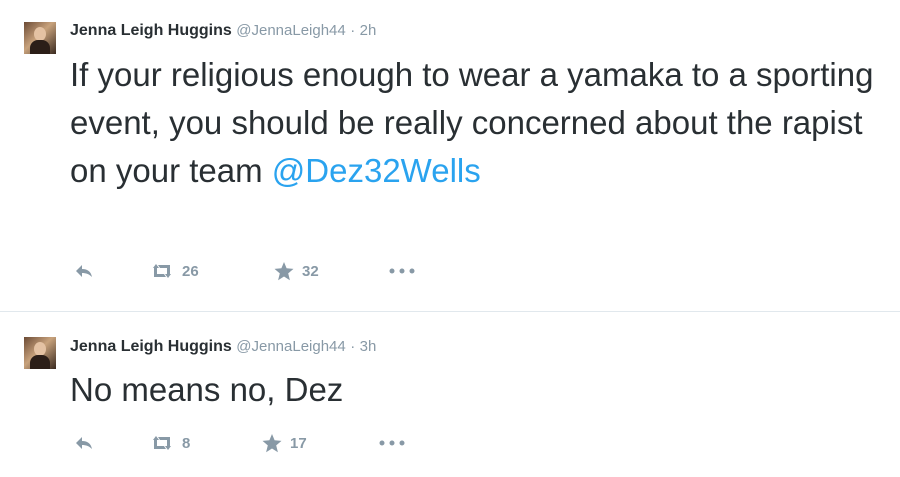 The image size is (900, 477). What do you see at coordinates (368, 346) in the screenshot?
I see `tweet-timestamp: 3h` at bounding box center [368, 346].